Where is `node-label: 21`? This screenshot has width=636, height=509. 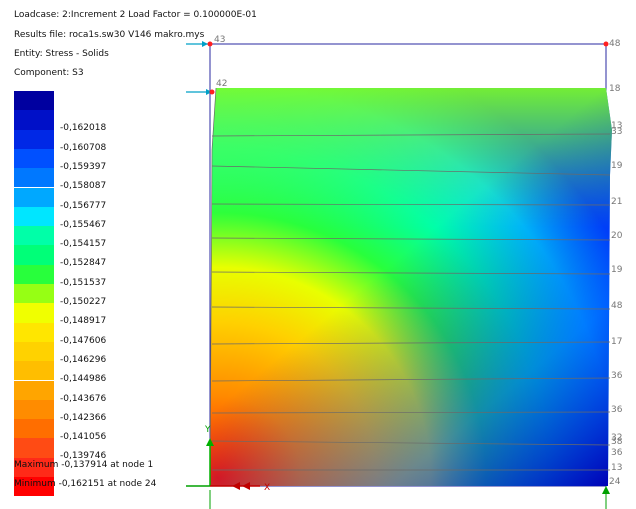 node-label: 21 is located at coordinates (616, 202).